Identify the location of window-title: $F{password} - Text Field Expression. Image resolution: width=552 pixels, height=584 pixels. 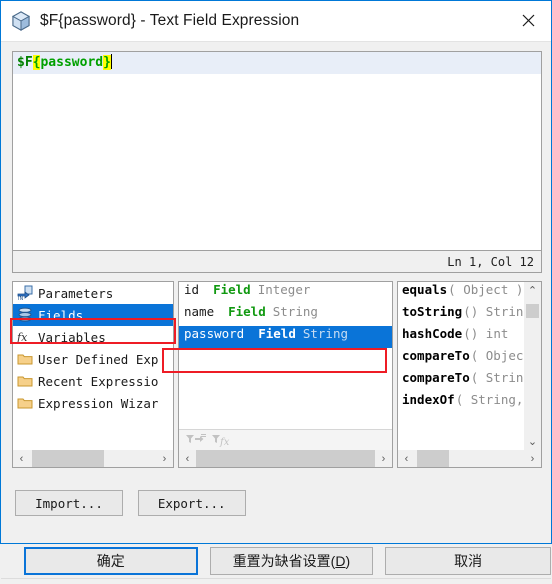
(170, 20).